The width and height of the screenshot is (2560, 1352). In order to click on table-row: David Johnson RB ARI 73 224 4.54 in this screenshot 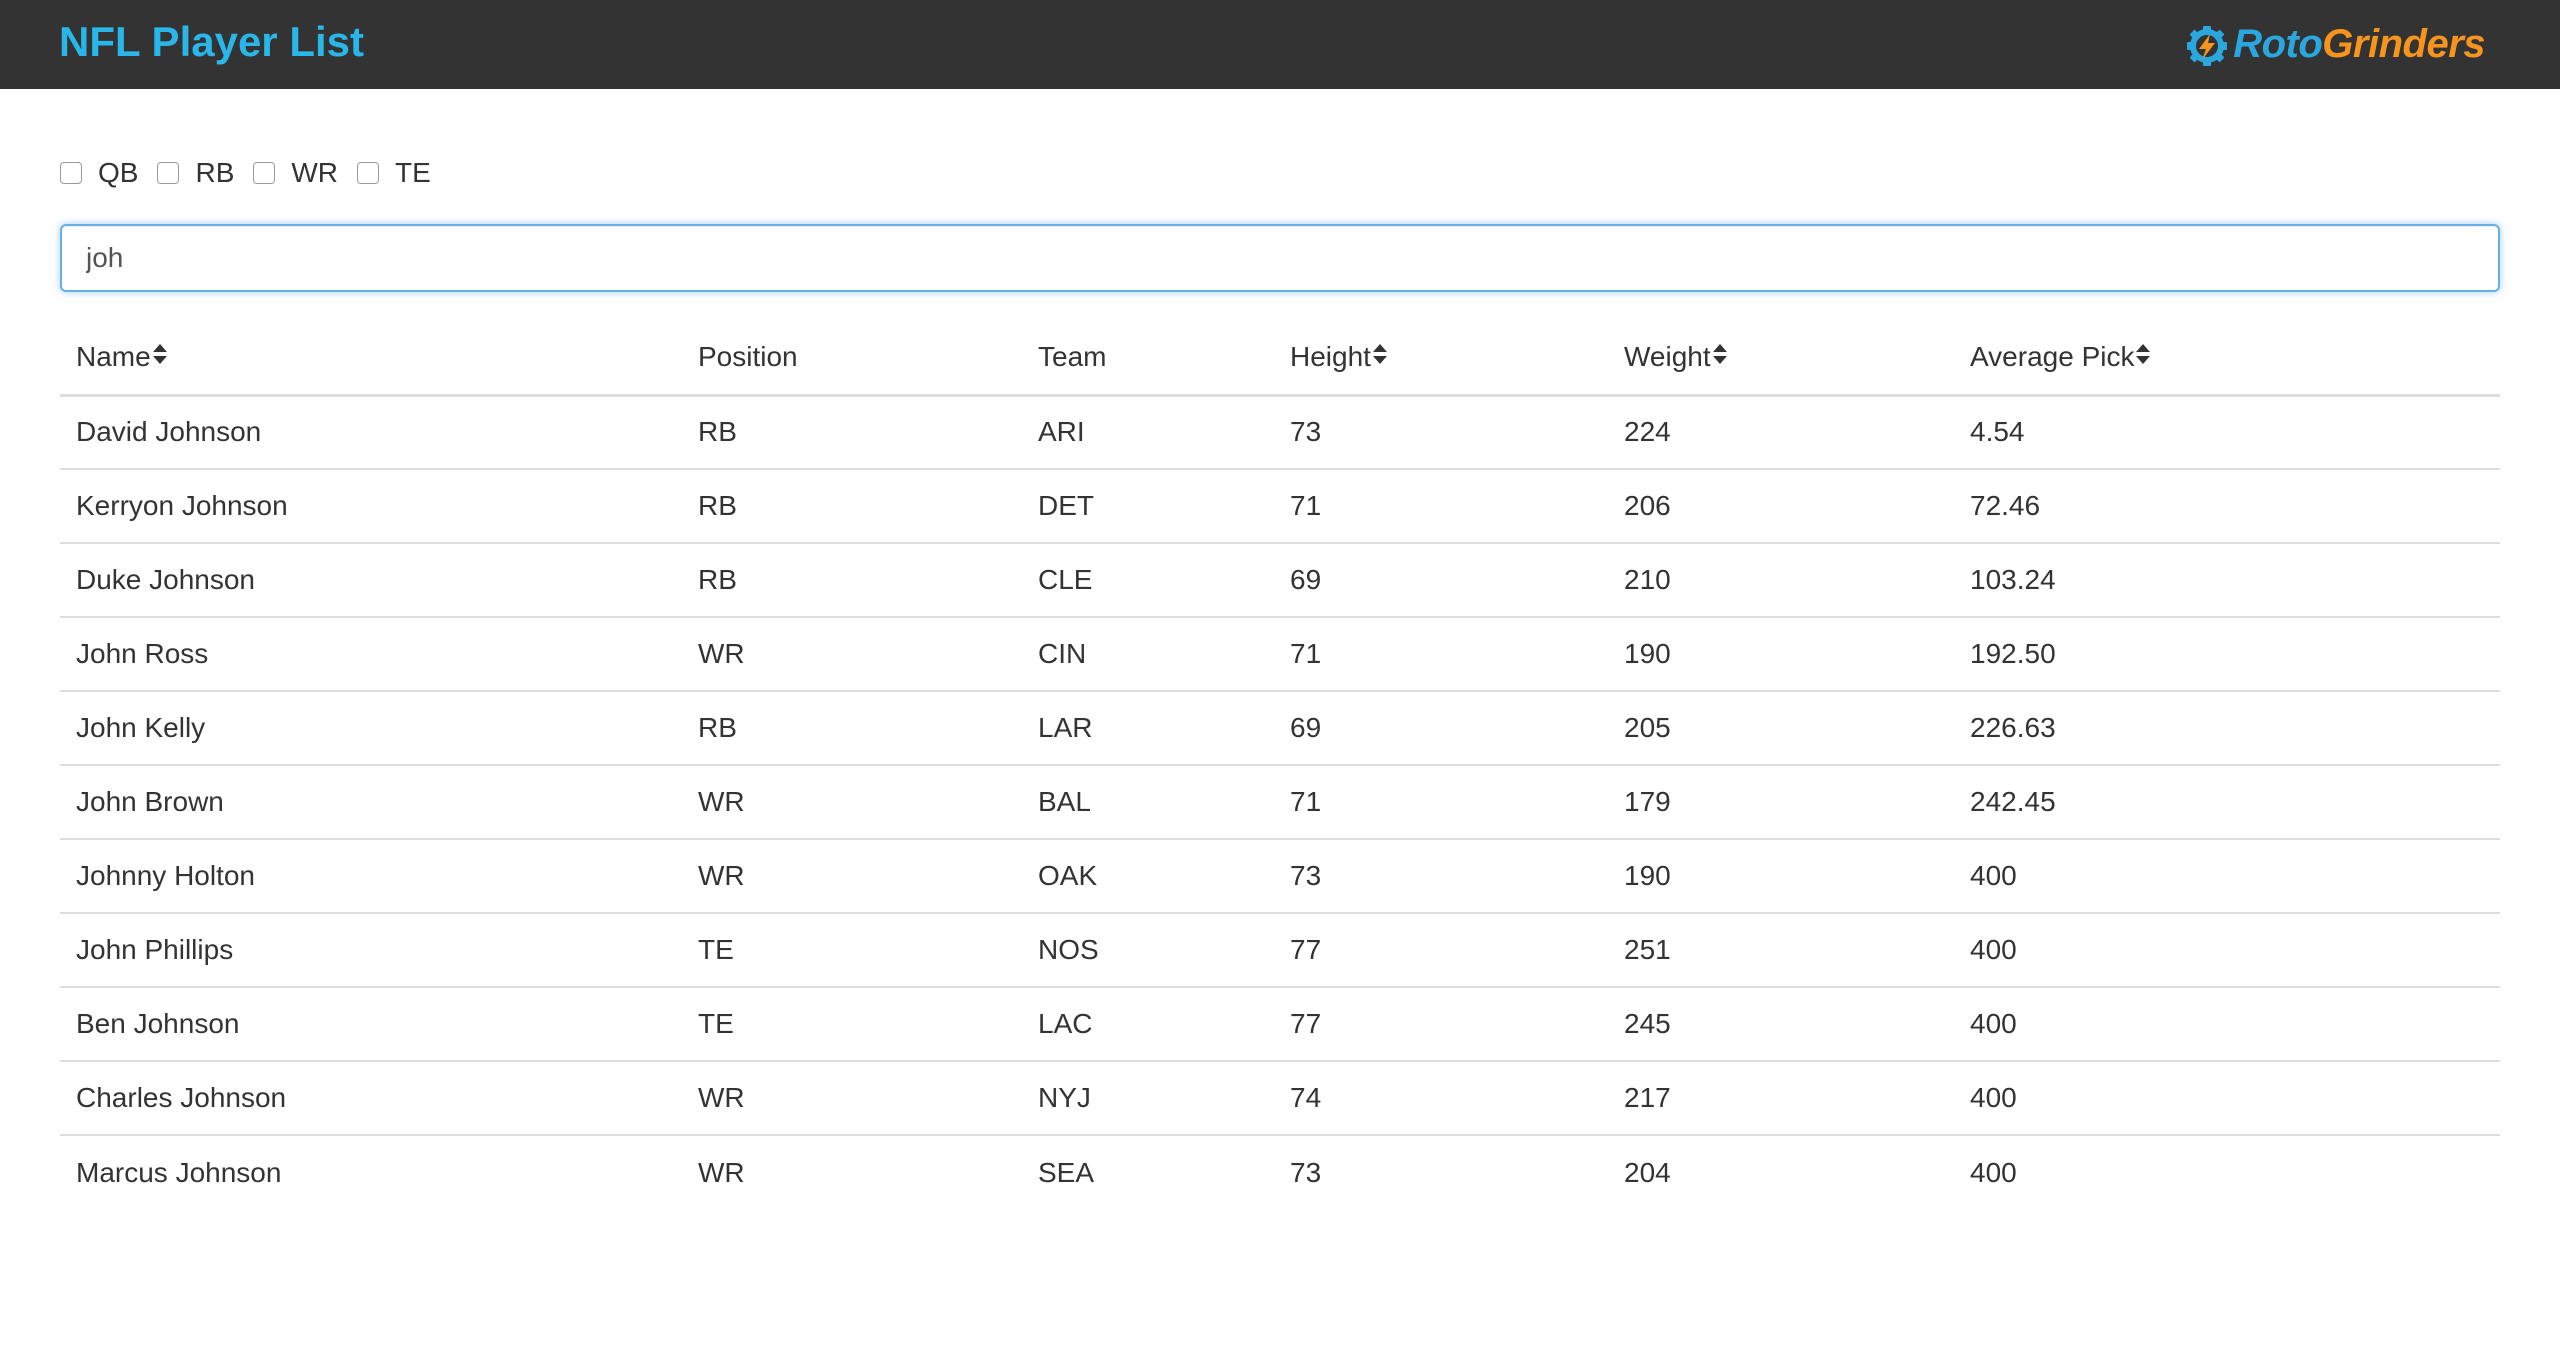, I will do `click(1280, 432)`.